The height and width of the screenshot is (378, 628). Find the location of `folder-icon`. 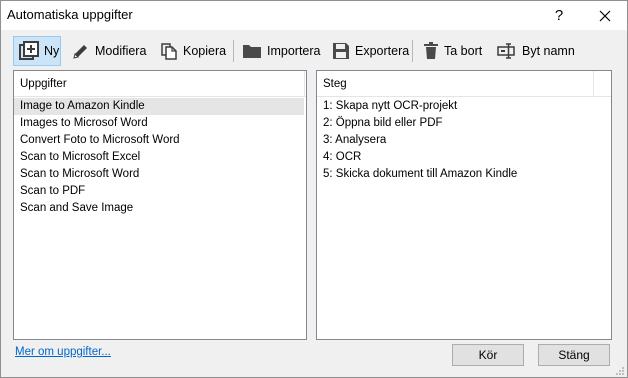

folder-icon is located at coordinates (252, 51).